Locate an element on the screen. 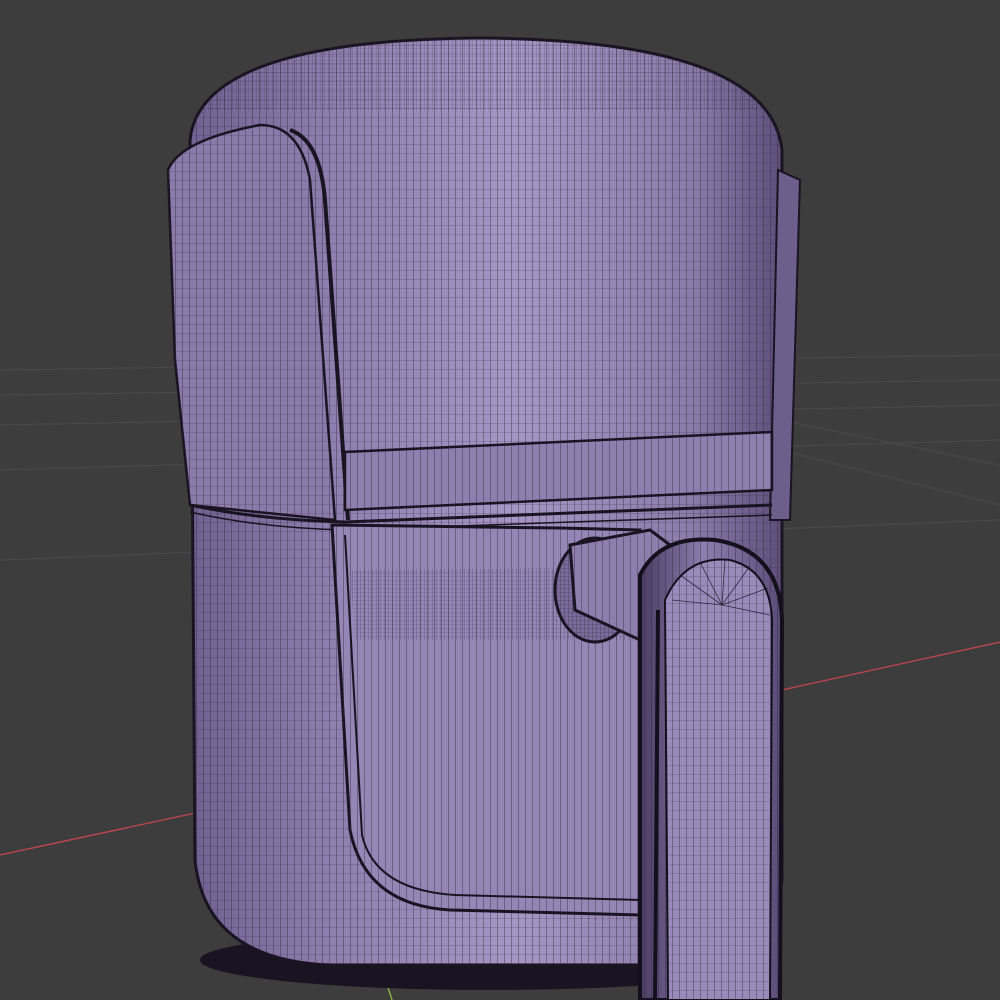 This screenshot has height=1000, width=1000. basket-handle is located at coordinates (711, 768).